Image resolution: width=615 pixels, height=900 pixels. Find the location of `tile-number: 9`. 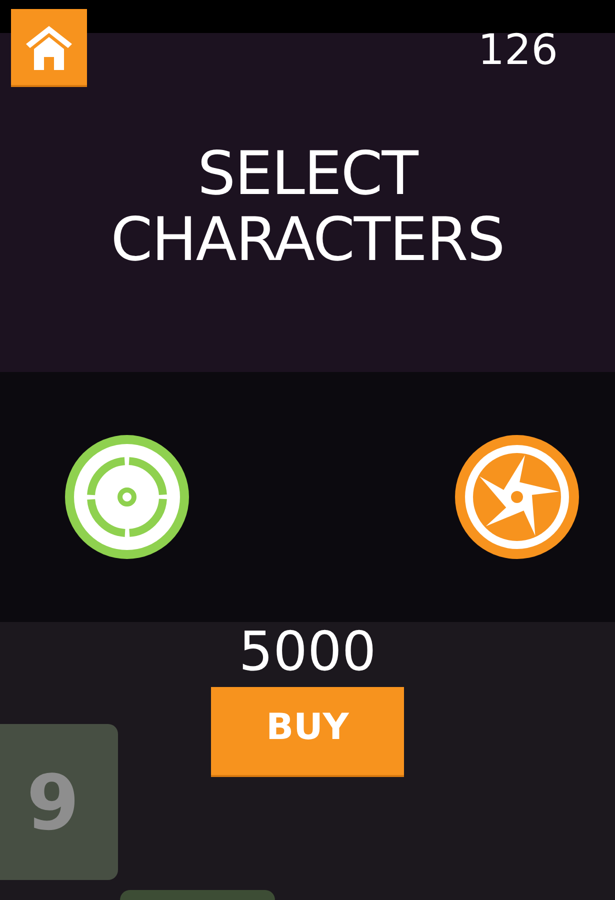

tile-number: 9 is located at coordinates (53, 802).